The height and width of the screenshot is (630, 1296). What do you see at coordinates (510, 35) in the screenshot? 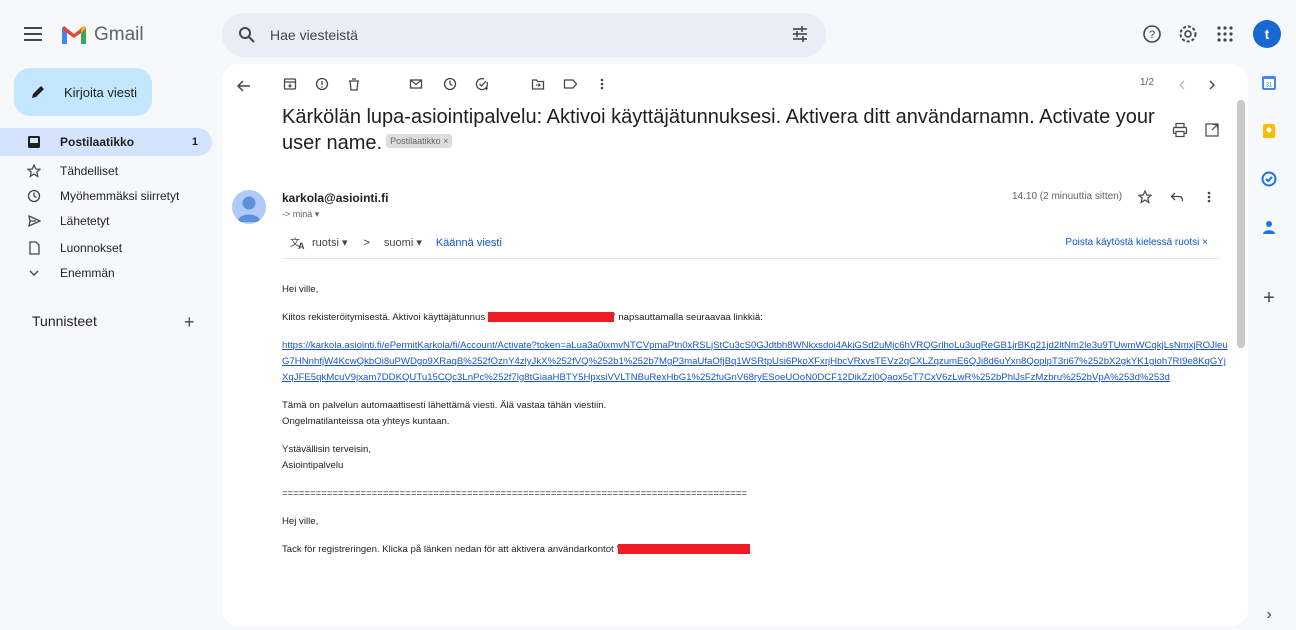
I see `search-input` at bounding box center [510, 35].